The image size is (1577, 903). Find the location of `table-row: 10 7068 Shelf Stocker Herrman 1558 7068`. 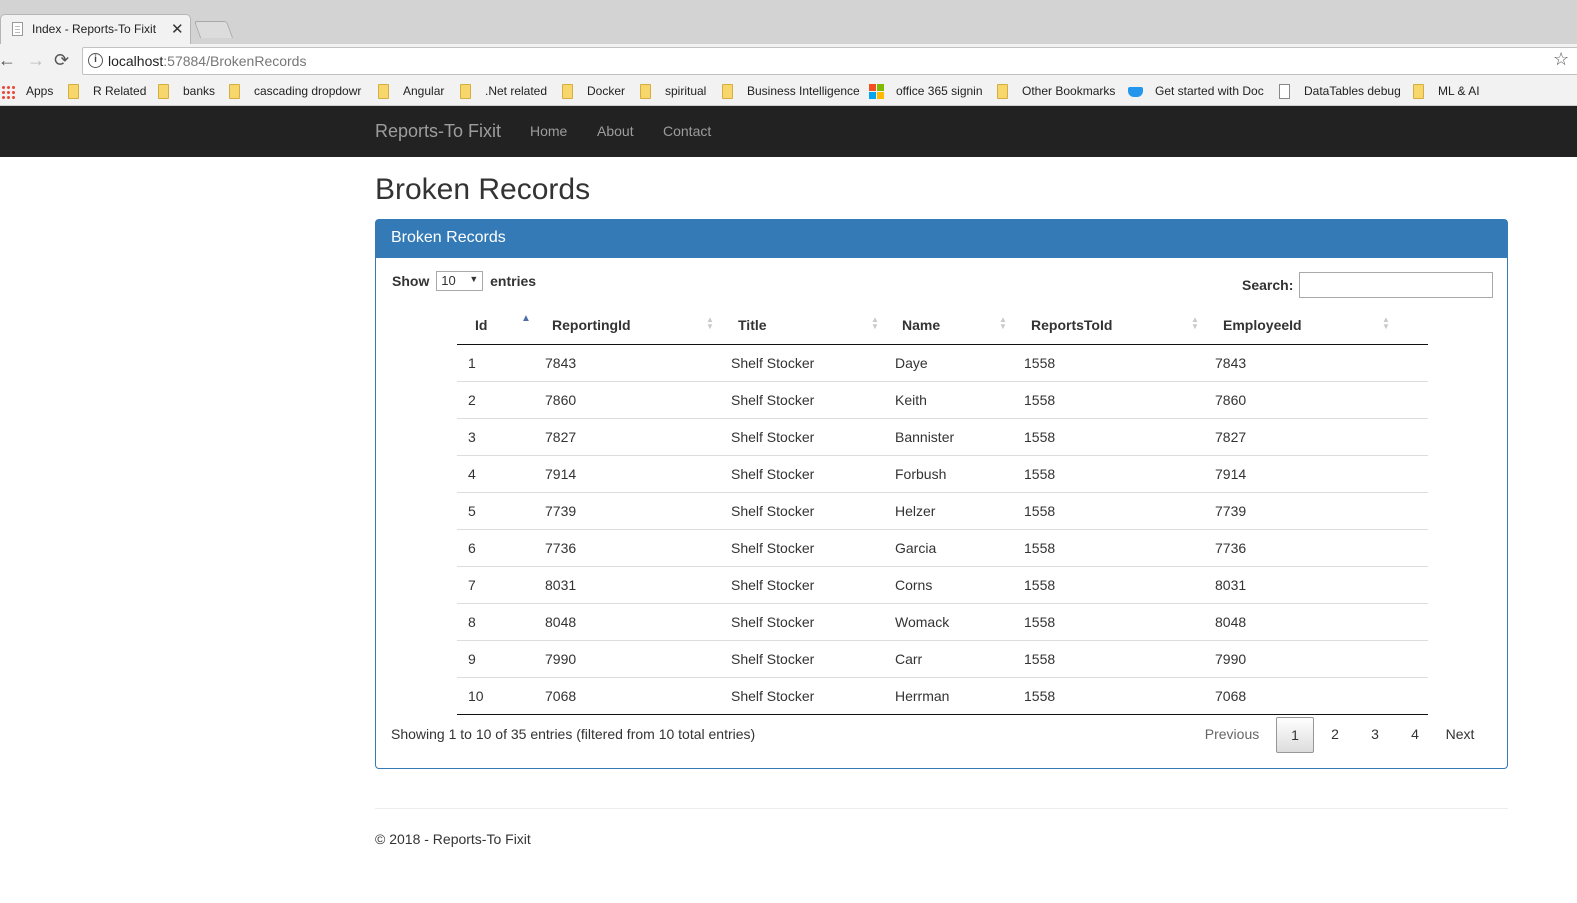

table-row: 10 7068 Shelf Stocker Herrman 1558 7068 is located at coordinates (942, 695).